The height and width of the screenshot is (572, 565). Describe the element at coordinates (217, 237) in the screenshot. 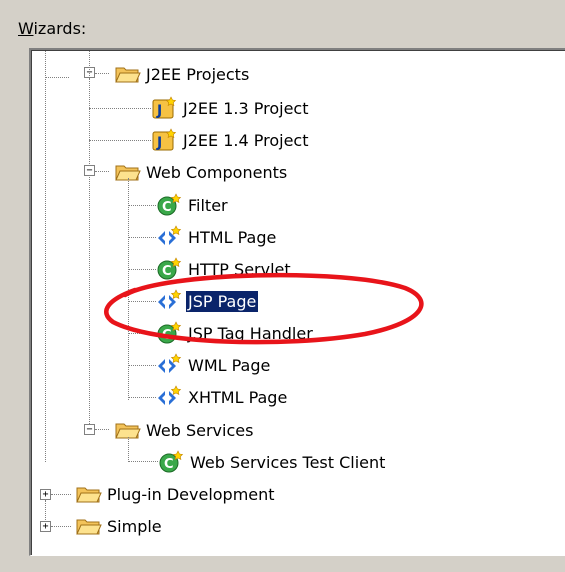

I see `tree-item-html-page: HTML Page` at that location.